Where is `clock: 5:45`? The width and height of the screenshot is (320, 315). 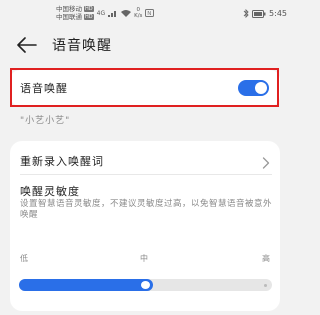 clock: 5:45 is located at coordinates (278, 13).